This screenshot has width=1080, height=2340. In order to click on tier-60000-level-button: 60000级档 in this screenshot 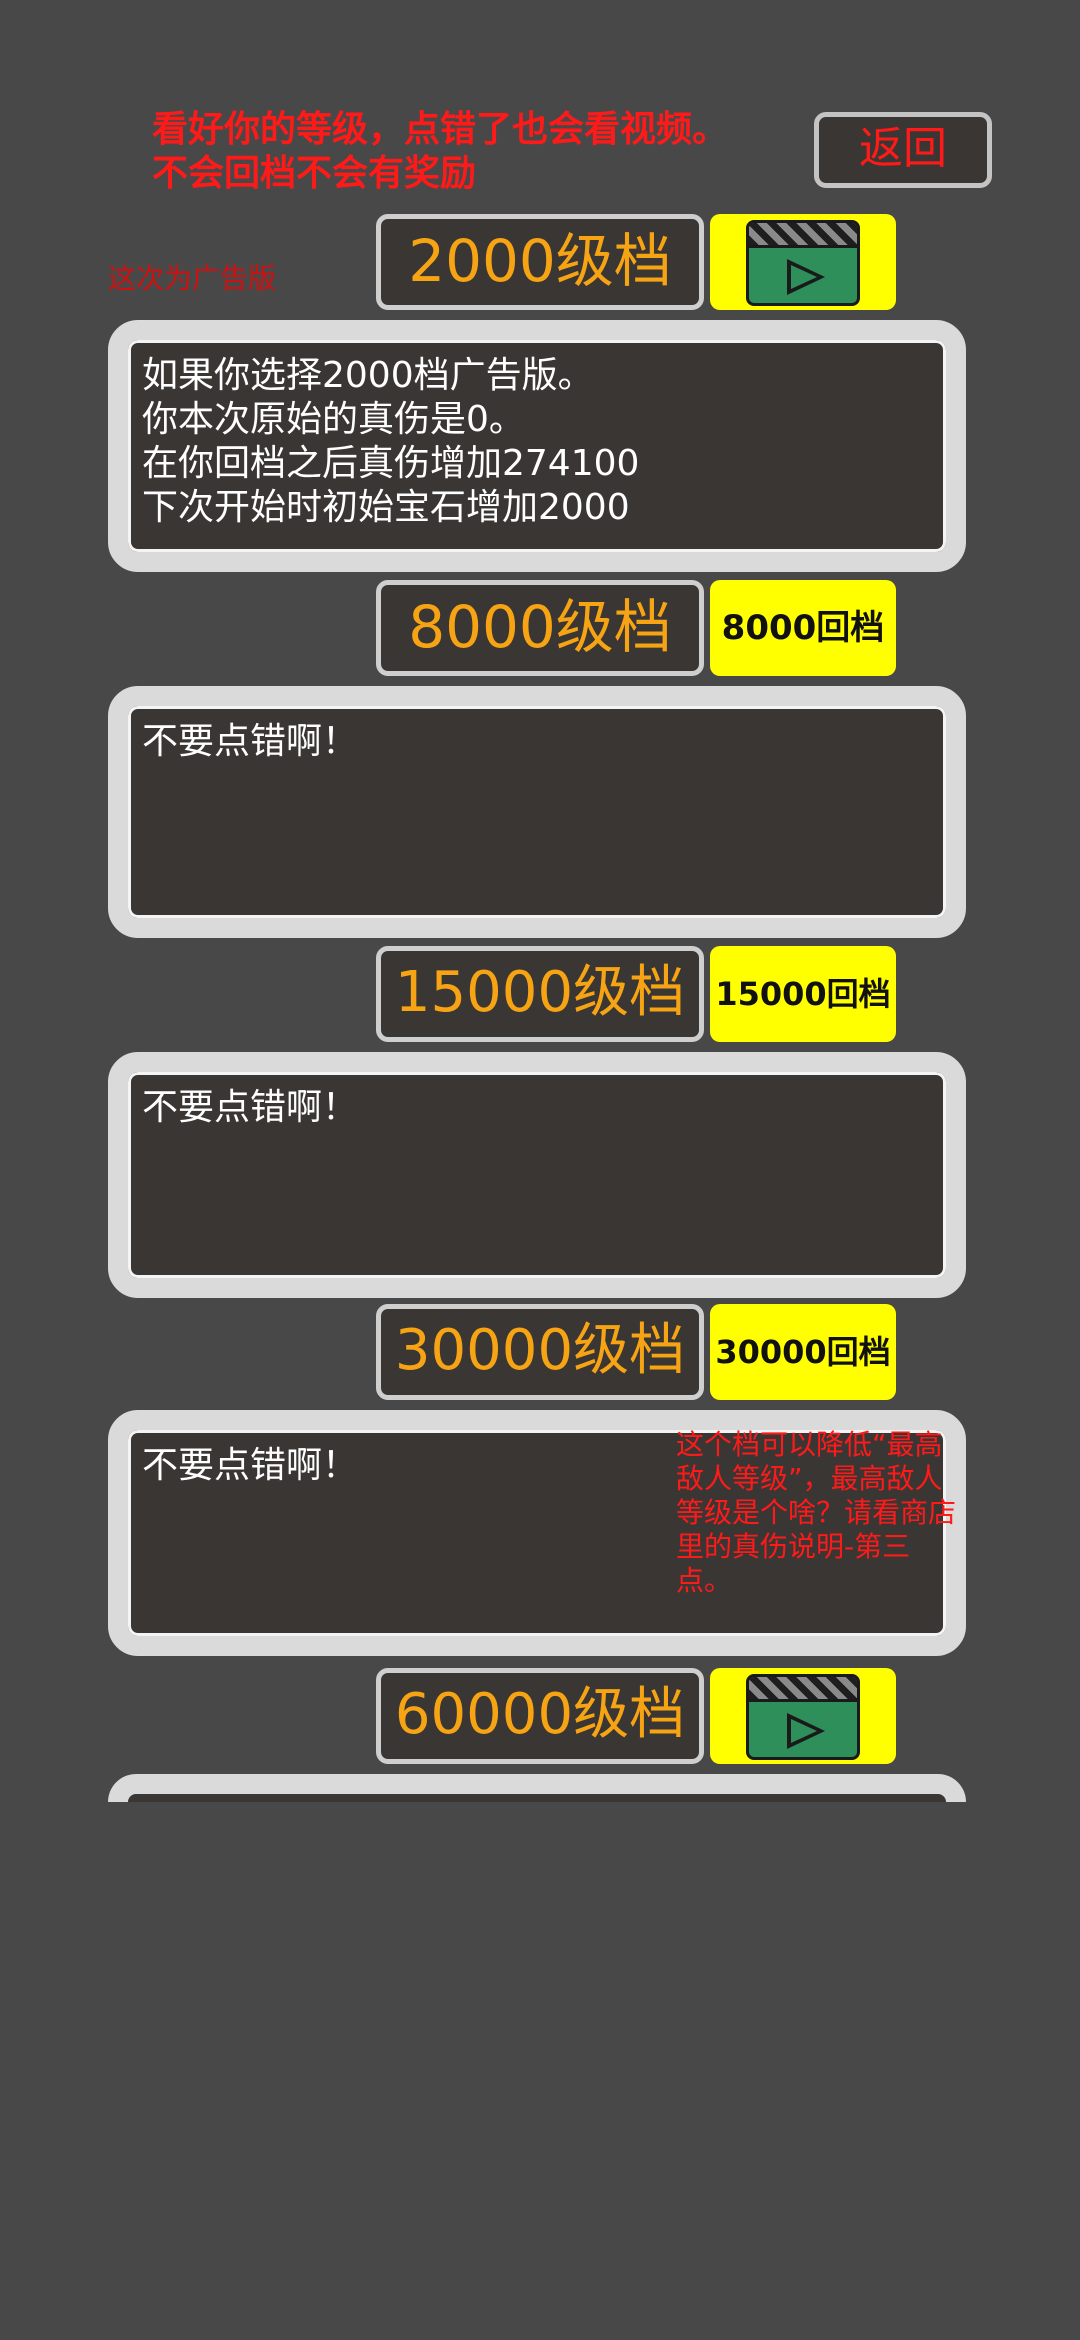, I will do `click(540, 1716)`.